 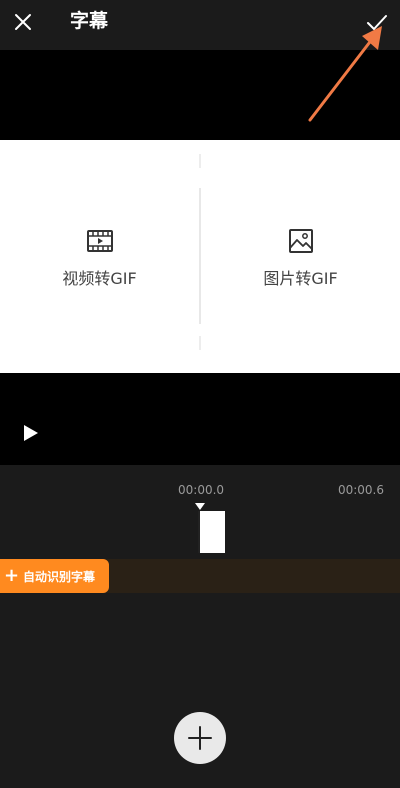 I want to click on timeline-end-time: 00:00.6, so click(x=360, y=490).